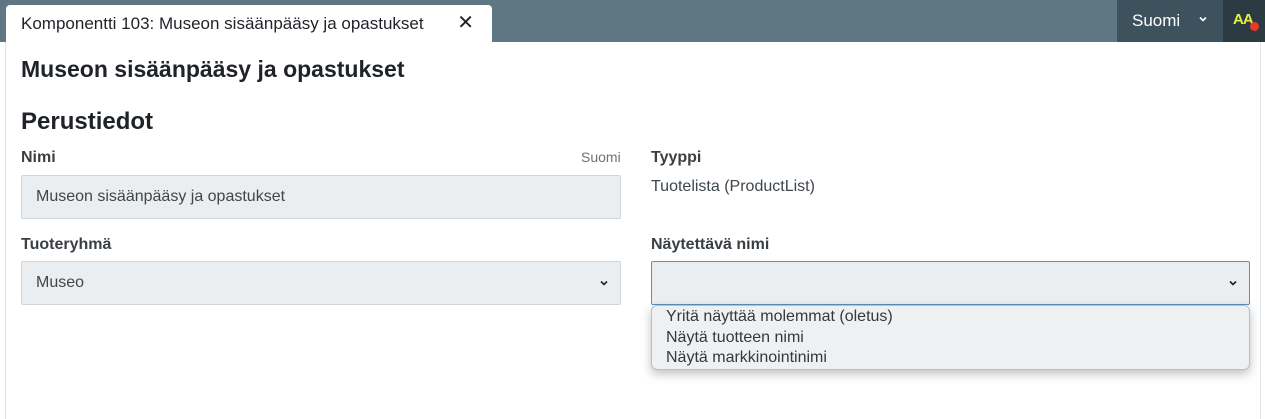  I want to click on display-name-select, so click(950, 283).